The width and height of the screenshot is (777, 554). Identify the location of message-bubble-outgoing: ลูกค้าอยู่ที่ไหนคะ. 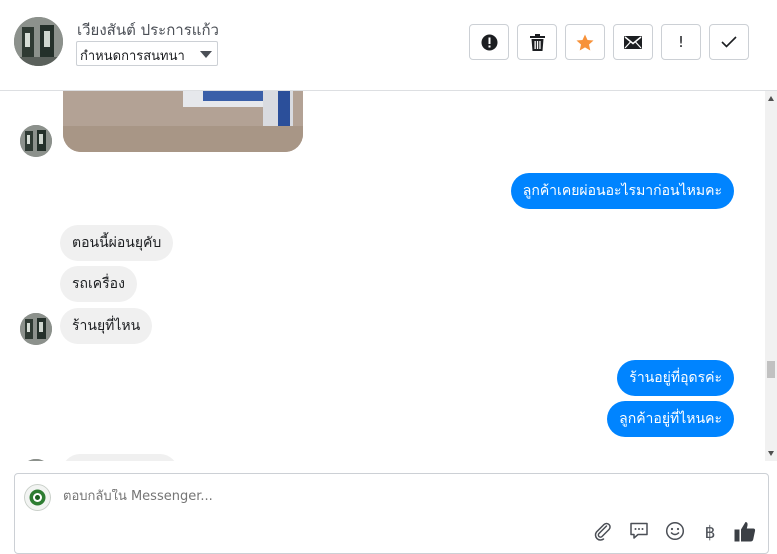
(670, 419).